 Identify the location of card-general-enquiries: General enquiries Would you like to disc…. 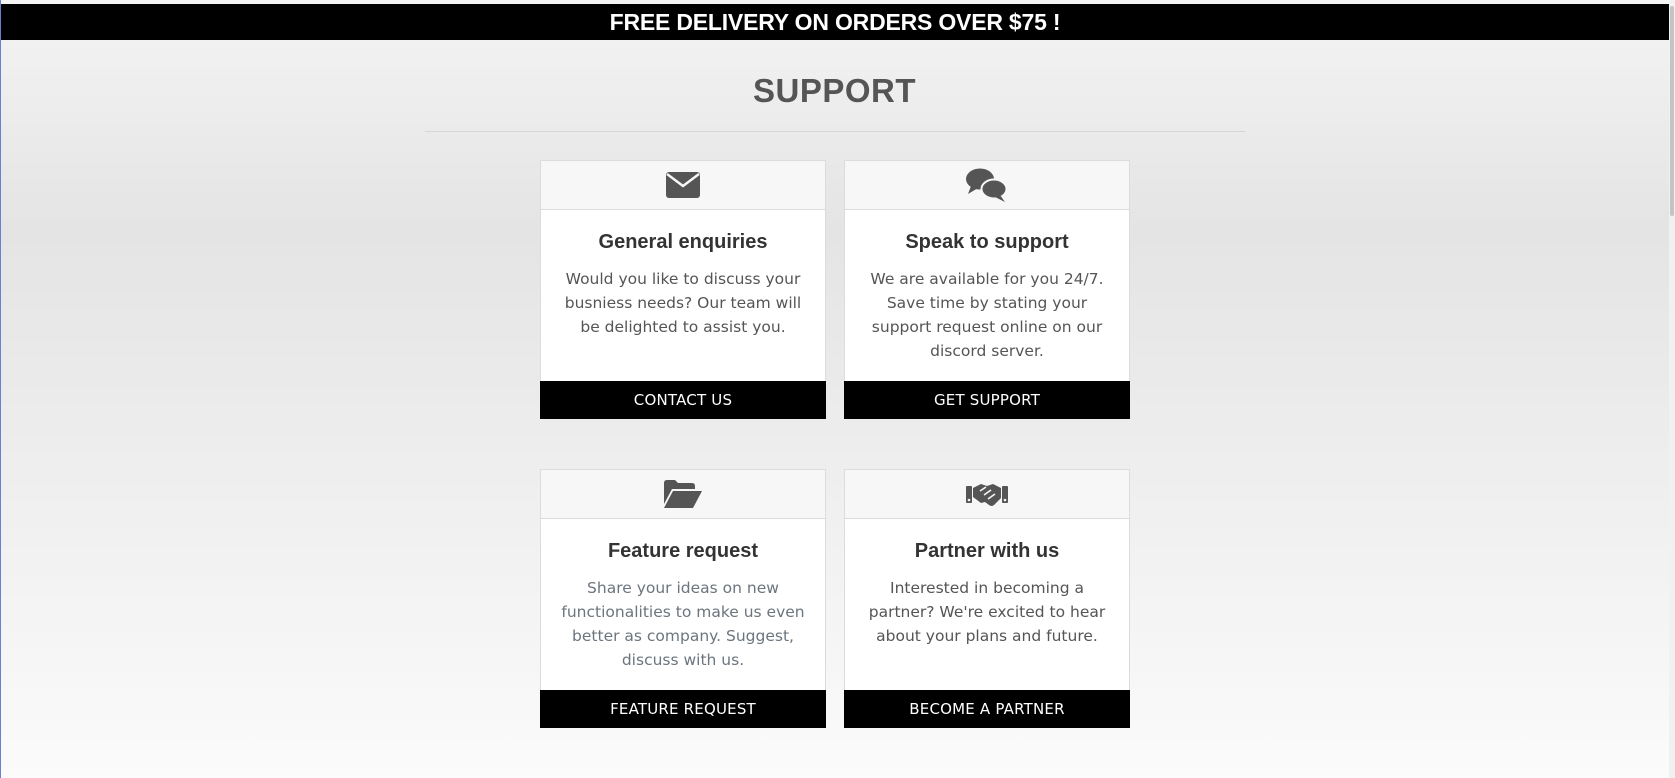
(683, 289).